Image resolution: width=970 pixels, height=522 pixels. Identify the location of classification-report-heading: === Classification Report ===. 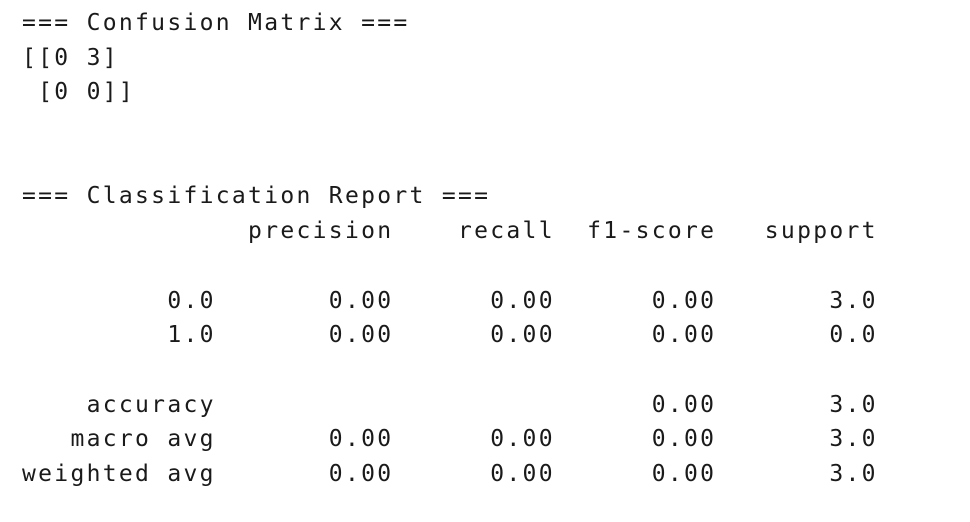
(256, 196).